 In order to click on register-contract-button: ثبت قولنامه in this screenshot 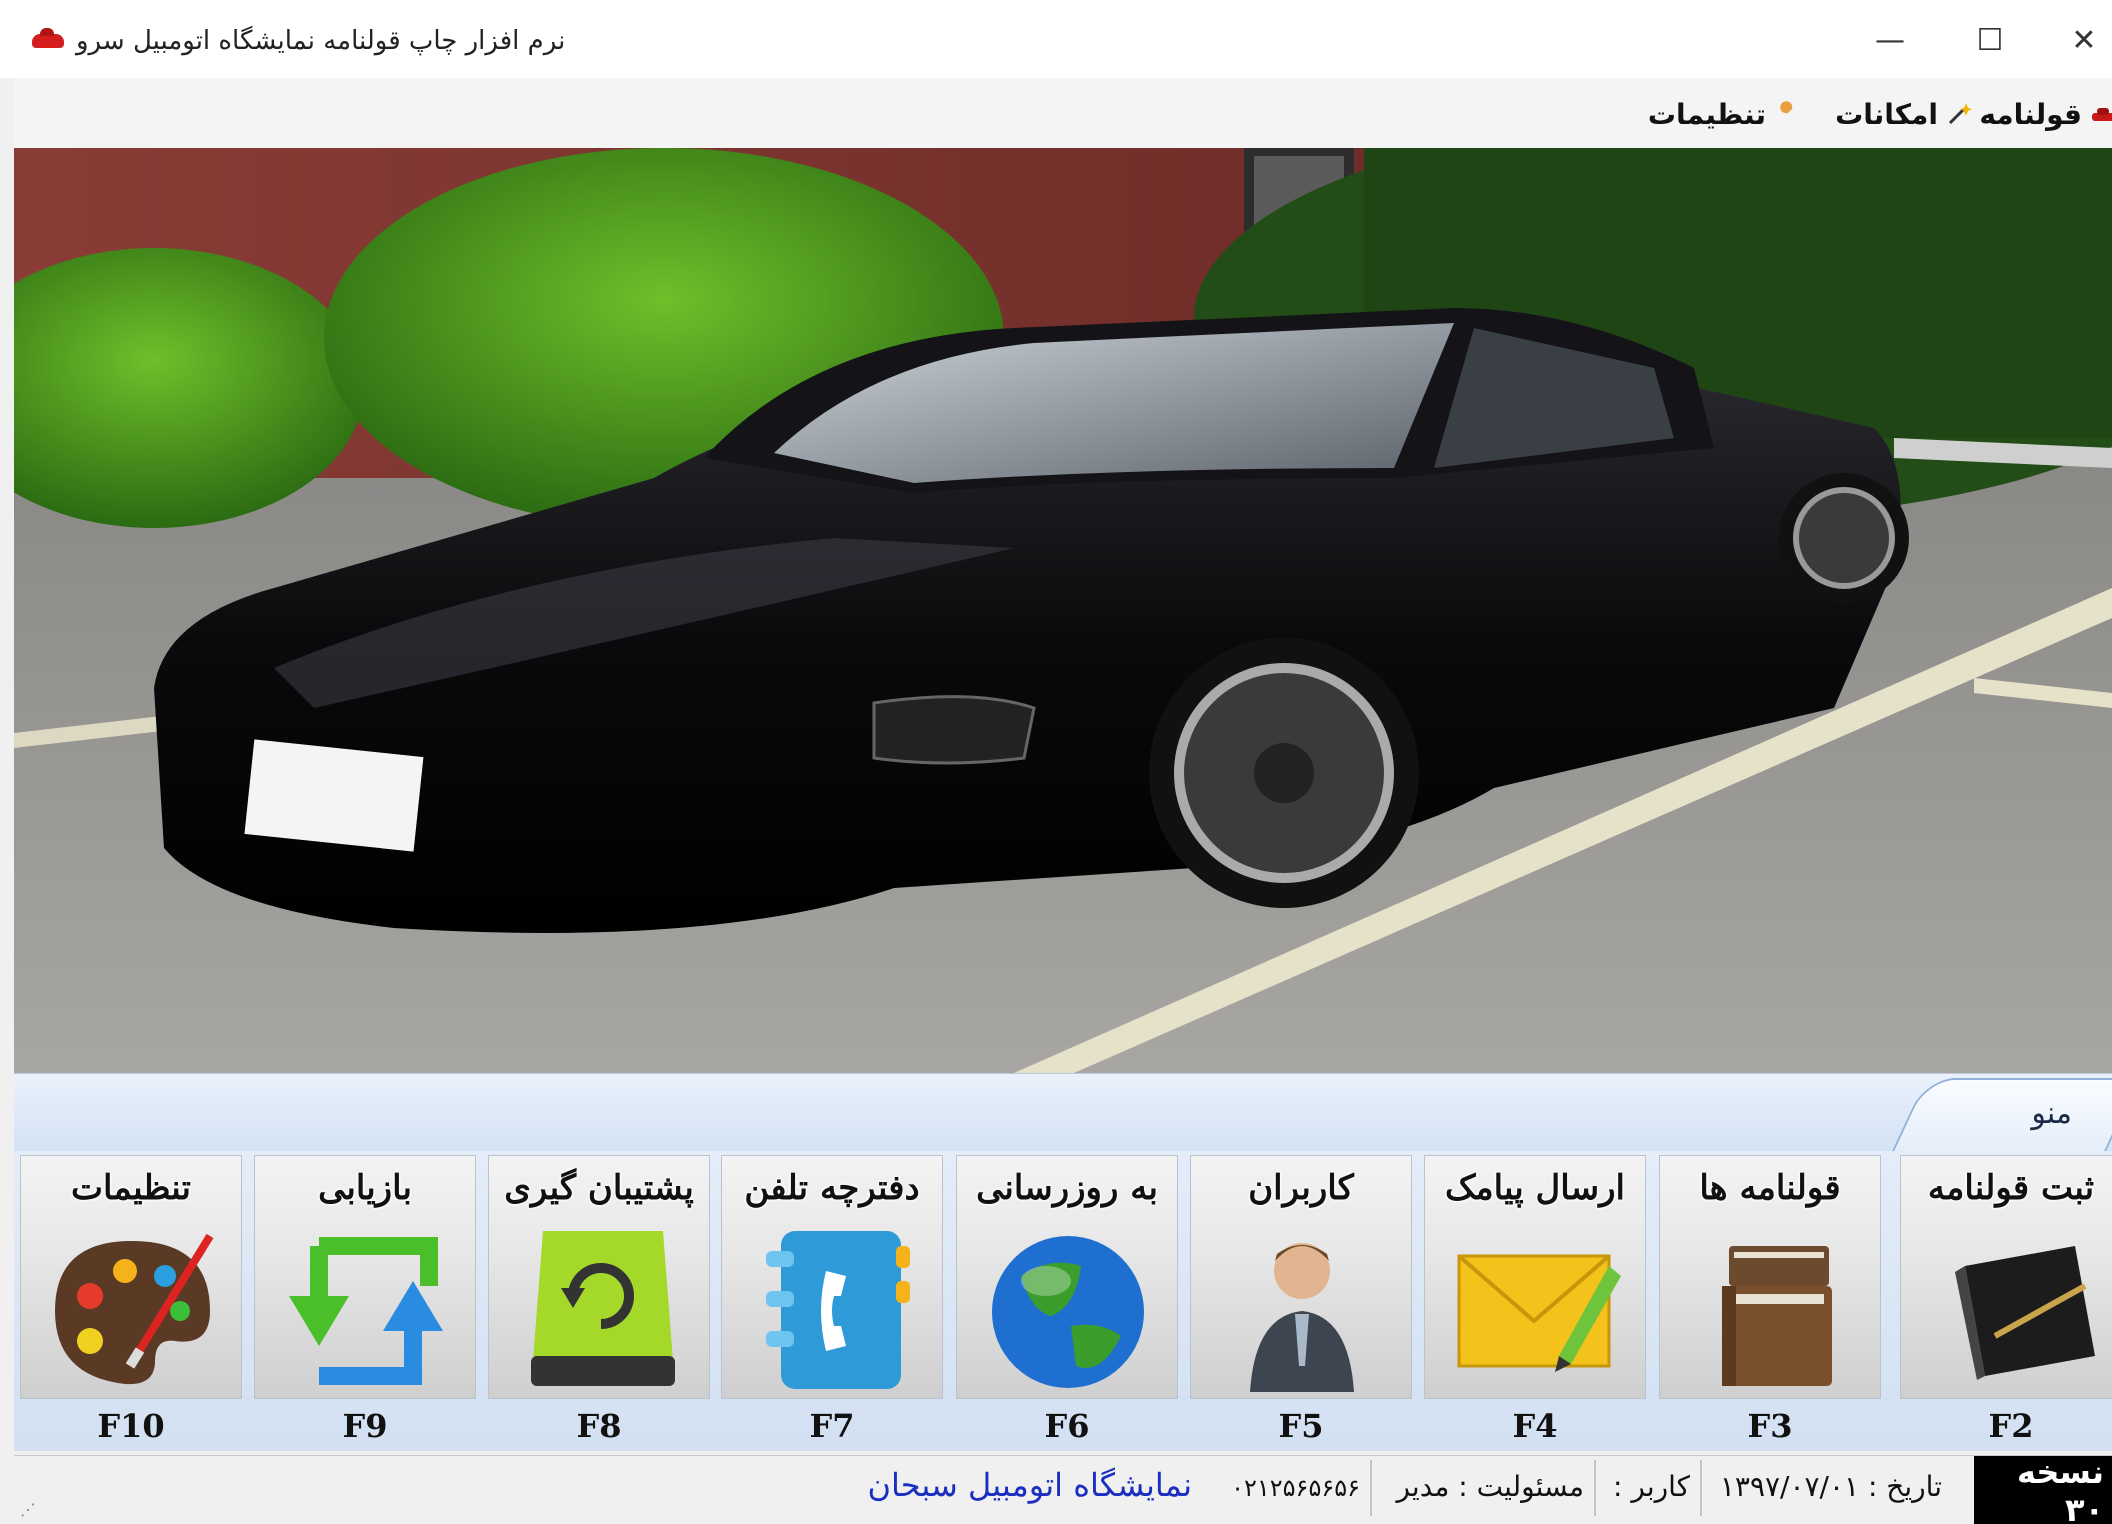, I will do `click(2006, 1277)`.